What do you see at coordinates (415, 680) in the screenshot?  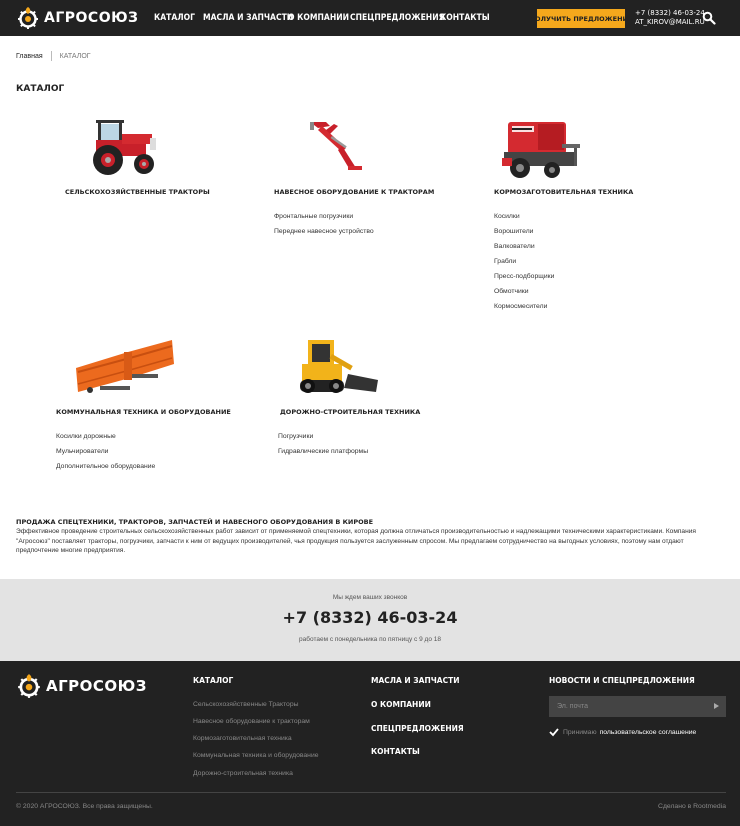 I see `footer-nav-oils-parts: МАСЛА И ЗАПЧАСТИ` at bounding box center [415, 680].